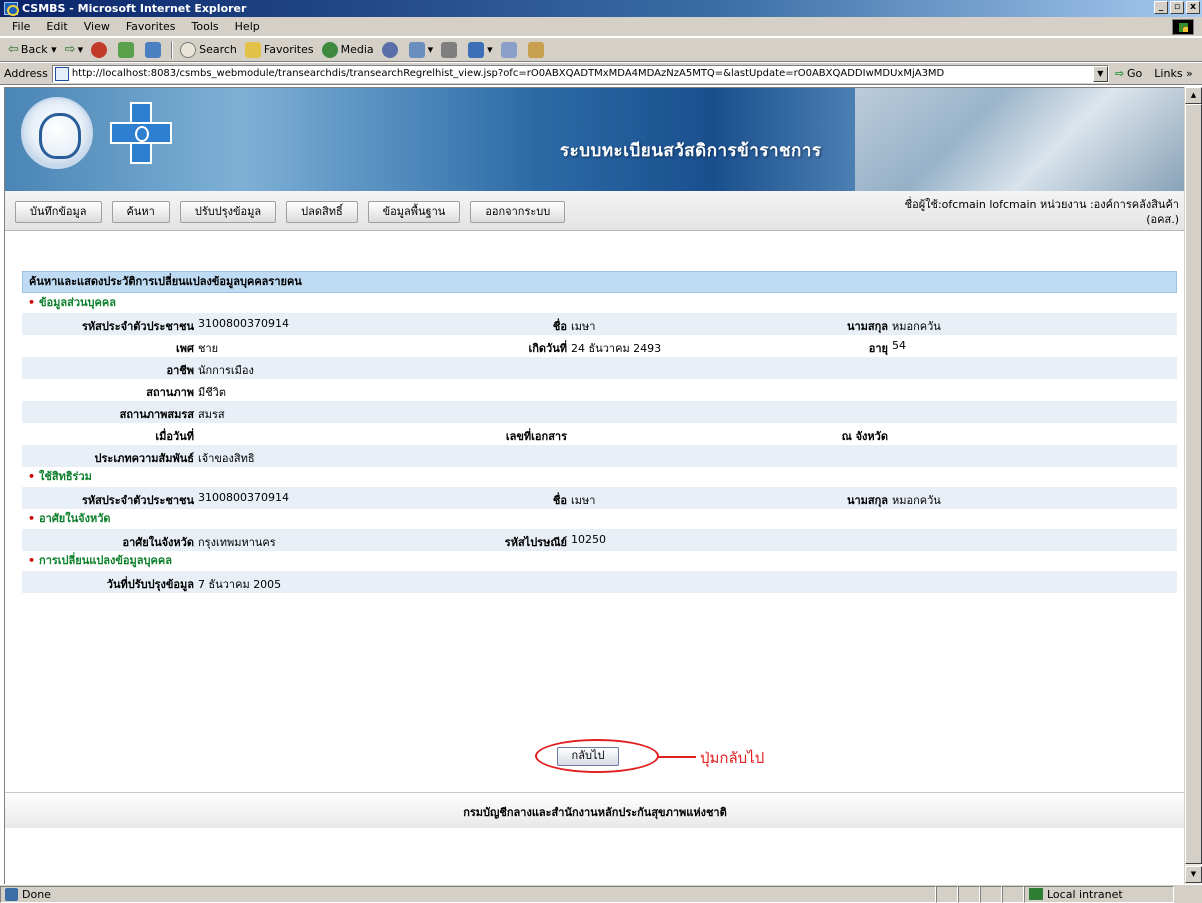  I want to click on print-icon, so click(449, 49).